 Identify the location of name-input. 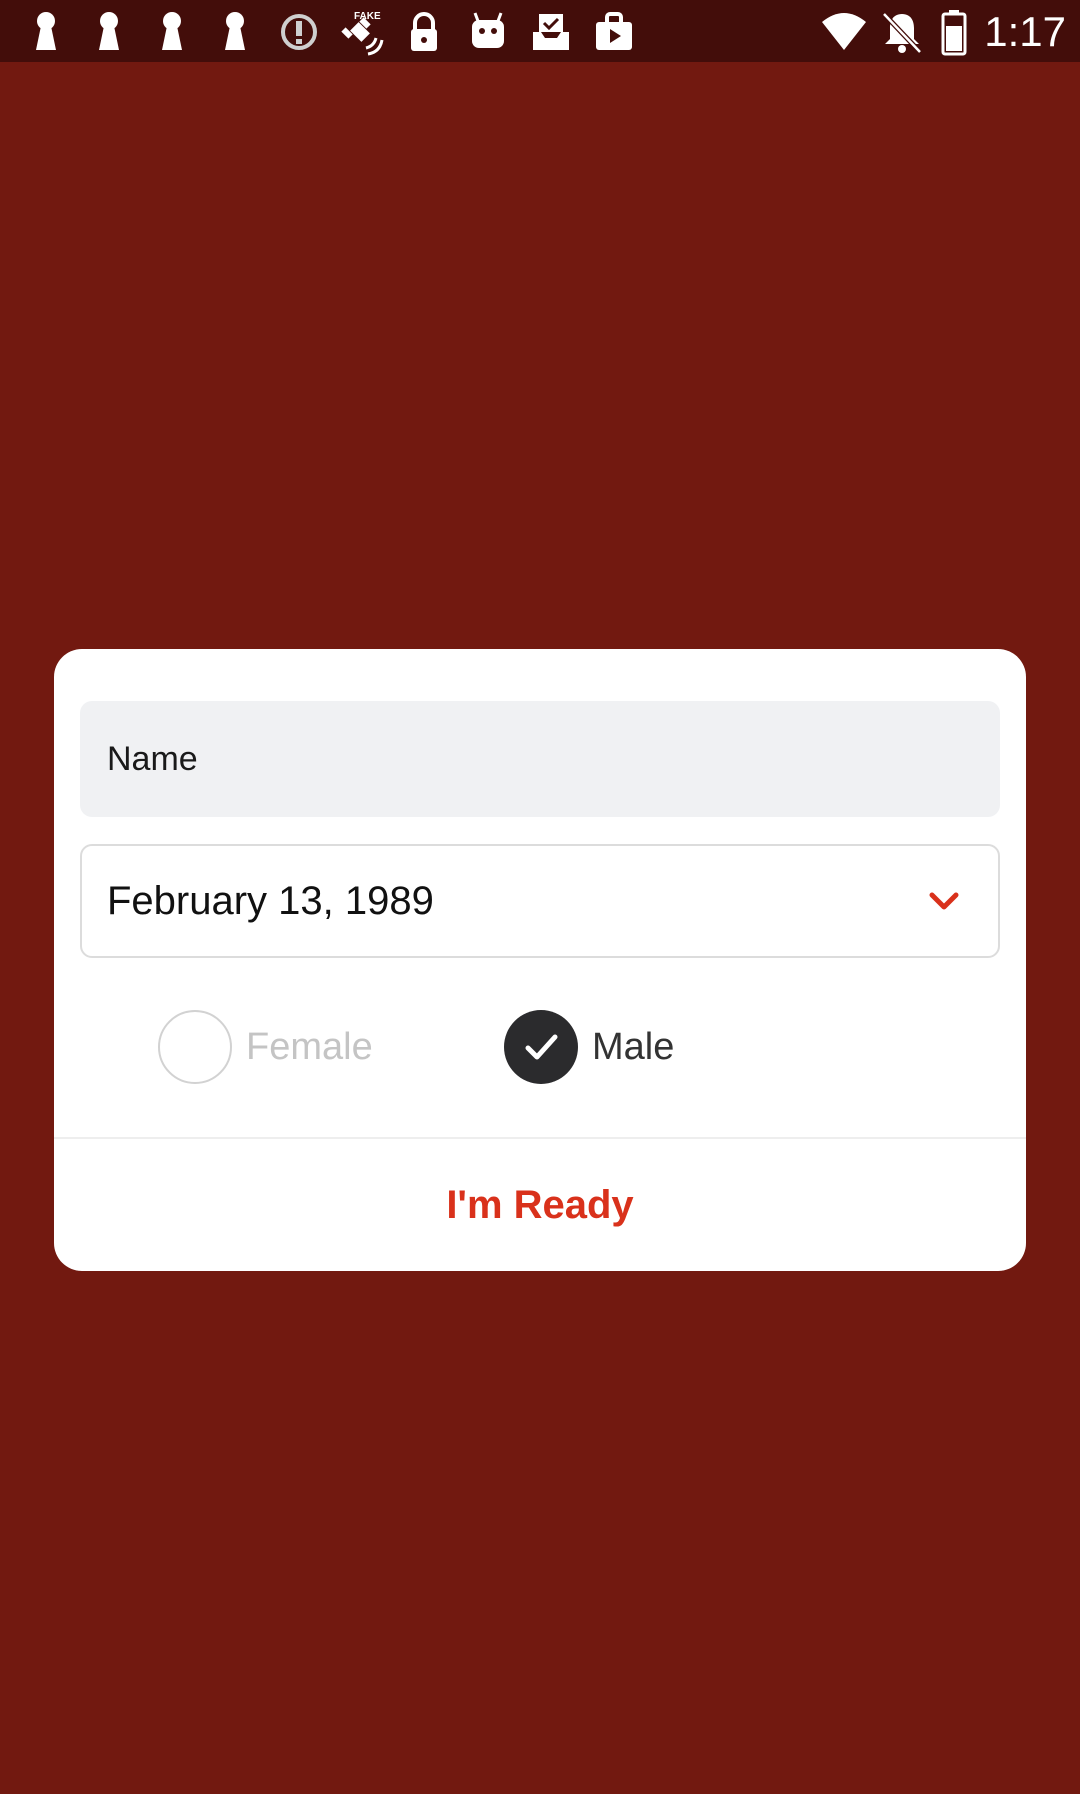
(540, 759).